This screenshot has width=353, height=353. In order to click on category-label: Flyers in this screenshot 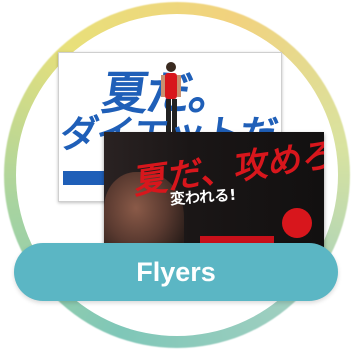, I will do `click(176, 271)`.